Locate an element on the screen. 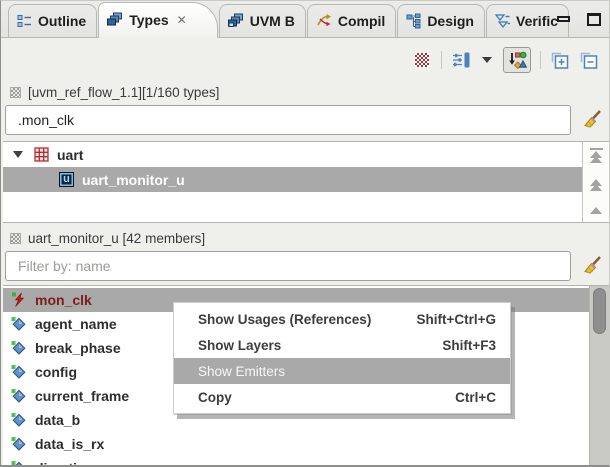 This screenshot has height=467, width=610. tab-label: Outline is located at coordinates (62, 21).